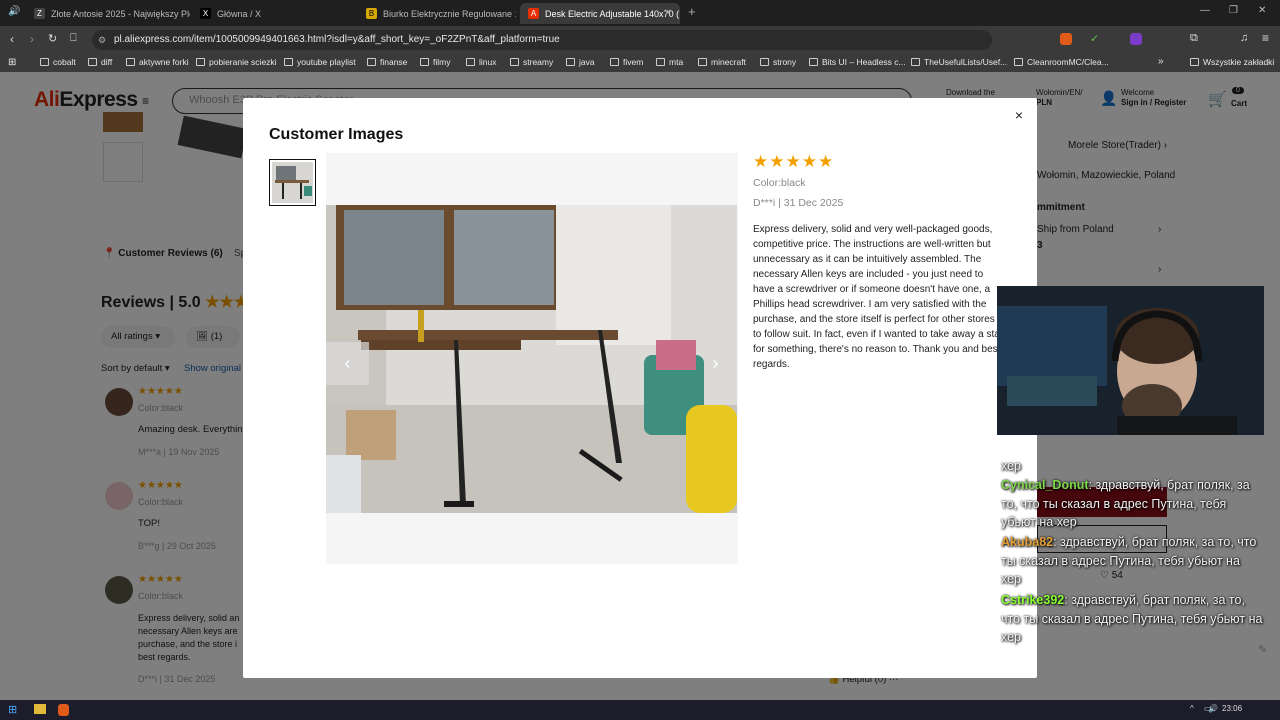 The width and height of the screenshot is (1280, 720). I want to click on reload-icon: ↻, so click(52, 38).